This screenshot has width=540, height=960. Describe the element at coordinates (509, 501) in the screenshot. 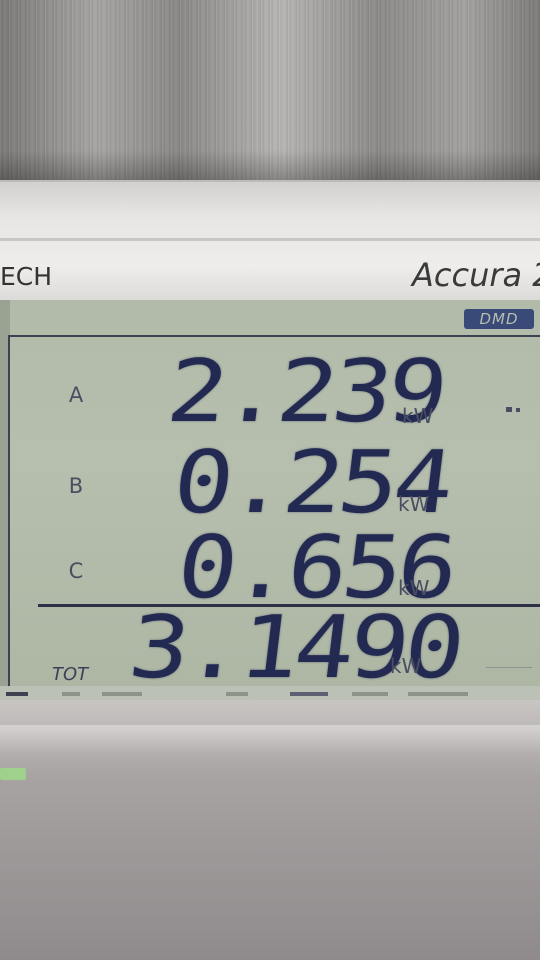

I see `phase-b-bargraph-icon` at that location.